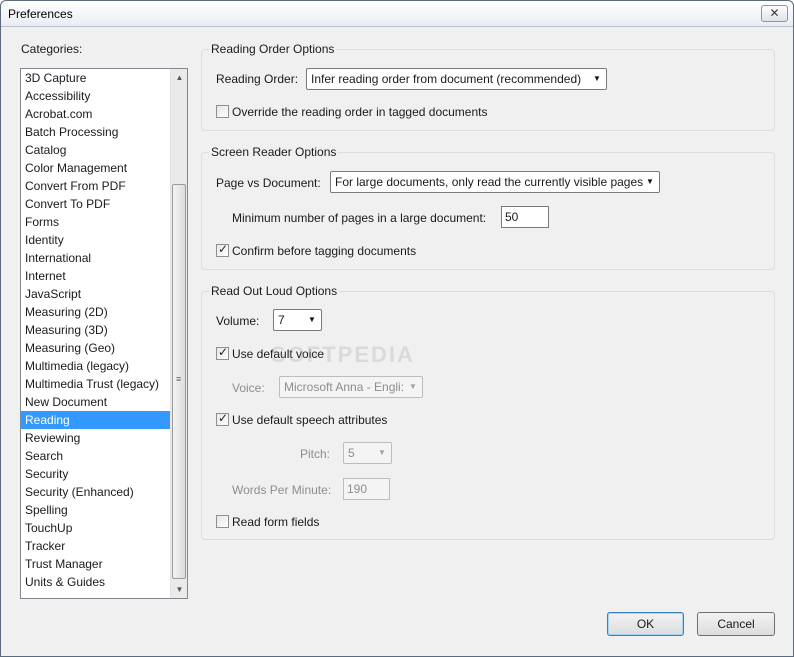 This screenshot has height=657, width=794. What do you see at coordinates (96, 402) in the screenshot?
I see `category-item: New Document` at bounding box center [96, 402].